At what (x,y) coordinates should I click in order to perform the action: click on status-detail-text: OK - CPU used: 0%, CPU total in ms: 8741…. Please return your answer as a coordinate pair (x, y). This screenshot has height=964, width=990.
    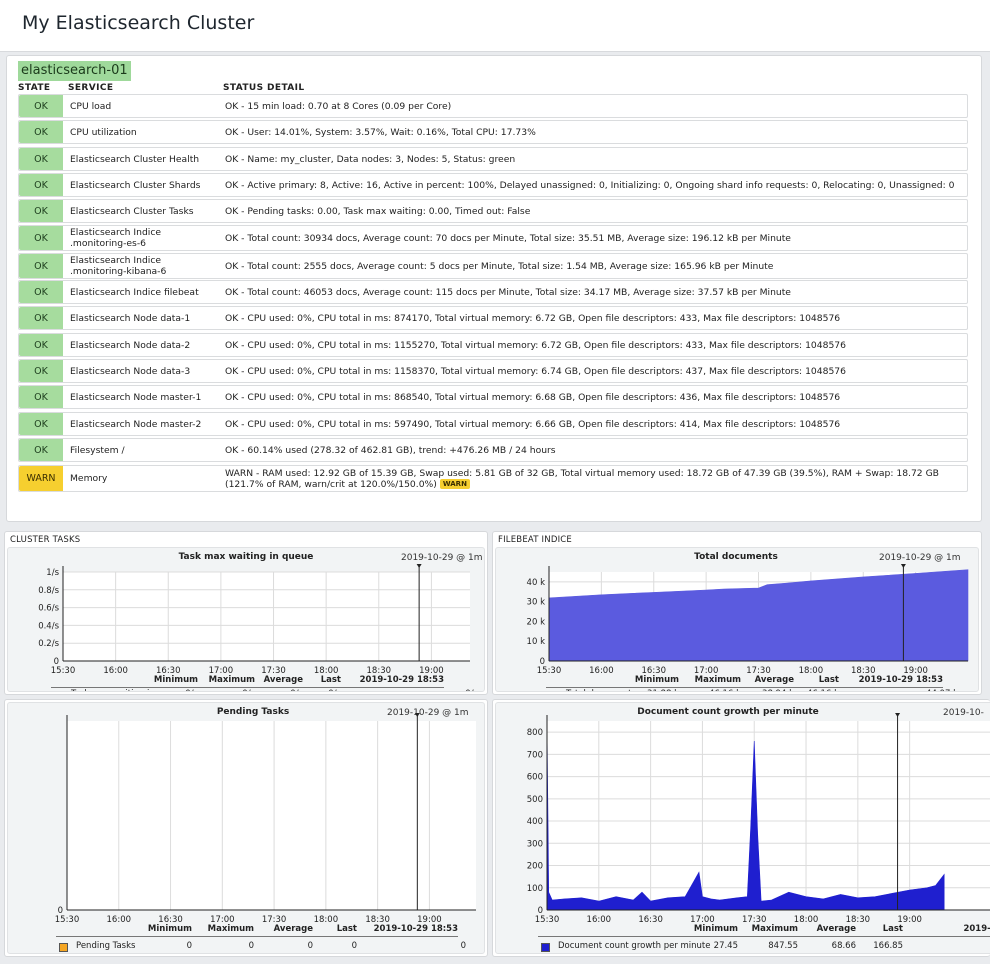
    Looking at the image, I should click on (532, 318).